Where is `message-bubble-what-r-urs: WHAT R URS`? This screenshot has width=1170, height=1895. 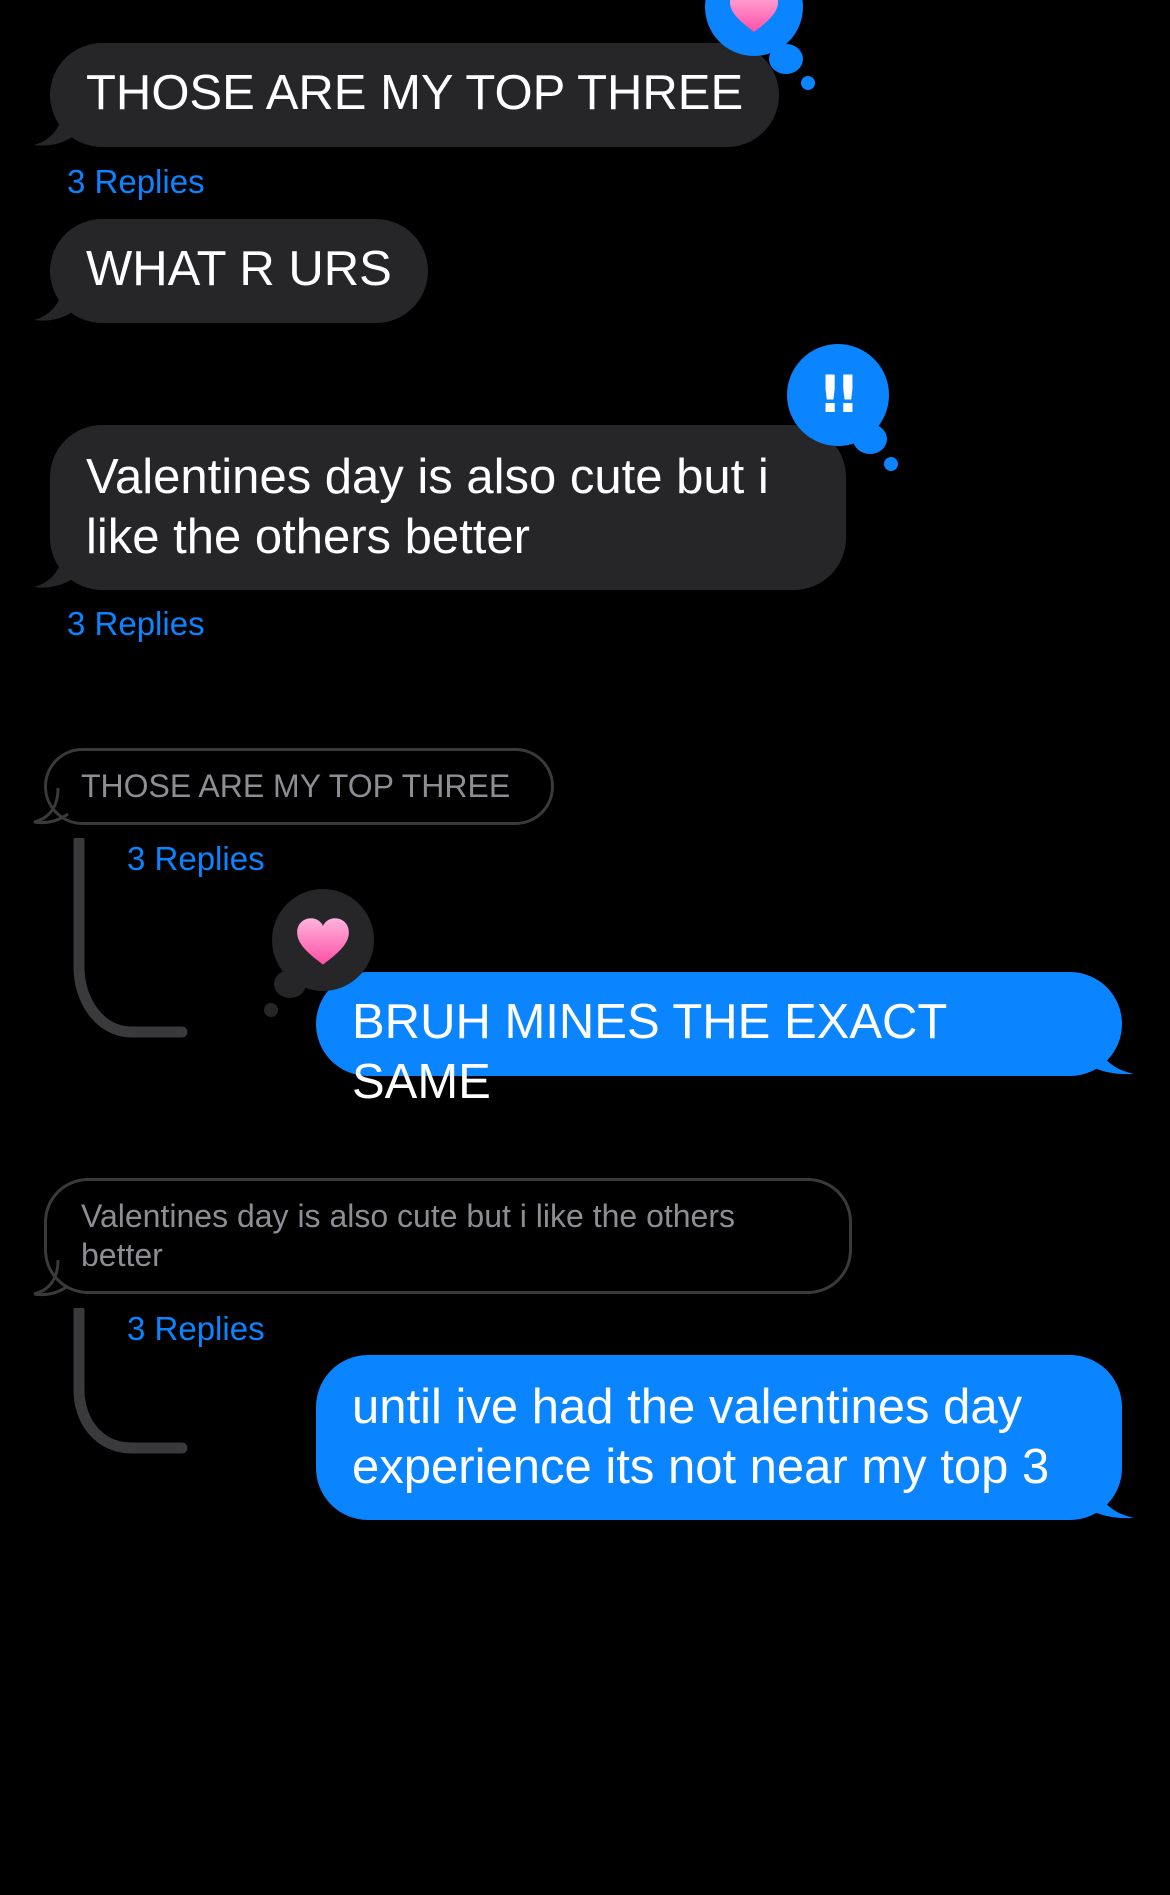 message-bubble-what-r-urs: WHAT R URS is located at coordinates (239, 271).